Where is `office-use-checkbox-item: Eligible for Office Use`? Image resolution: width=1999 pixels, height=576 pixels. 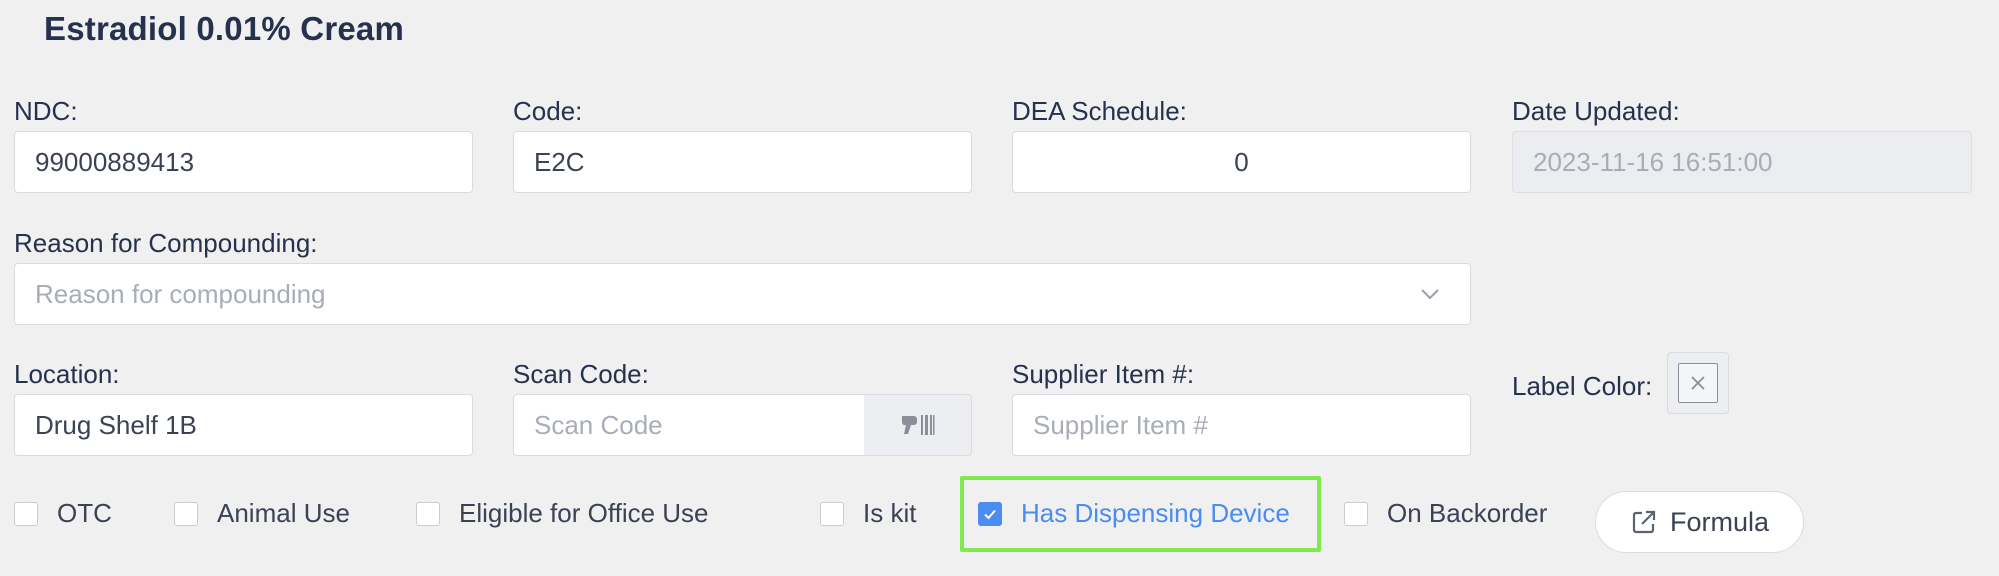 office-use-checkbox-item: Eligible for Office Use is located at coordinates (562, 513).